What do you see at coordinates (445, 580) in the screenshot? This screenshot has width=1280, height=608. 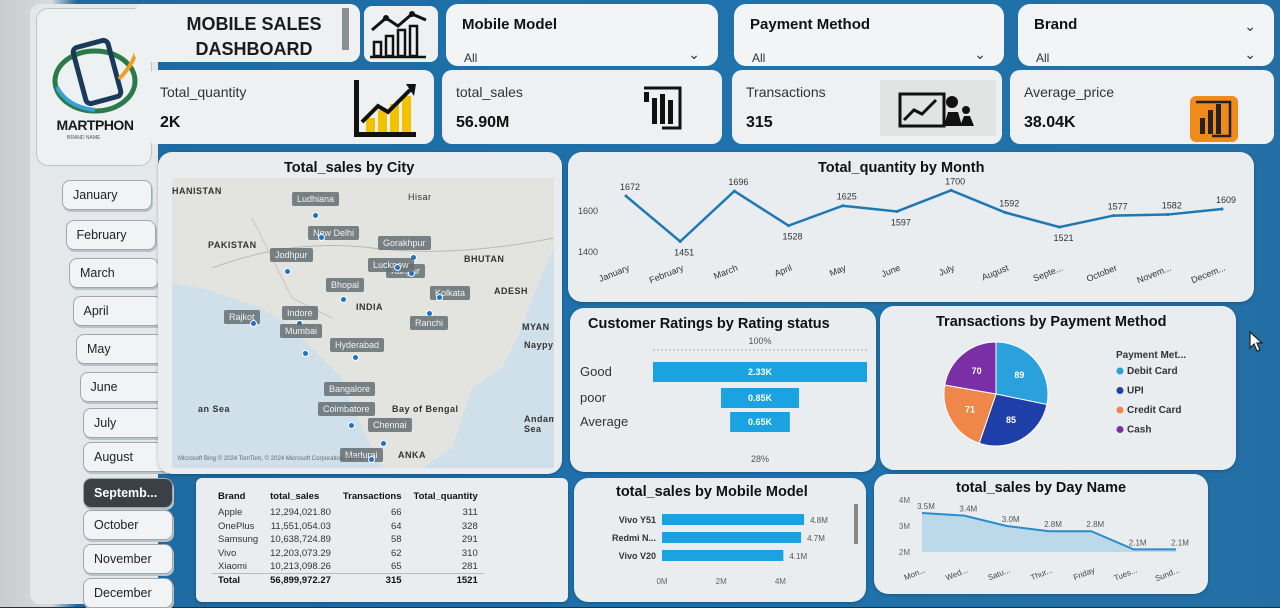 I see `table-total-cell: 1521` at bounding box center [445, 580].